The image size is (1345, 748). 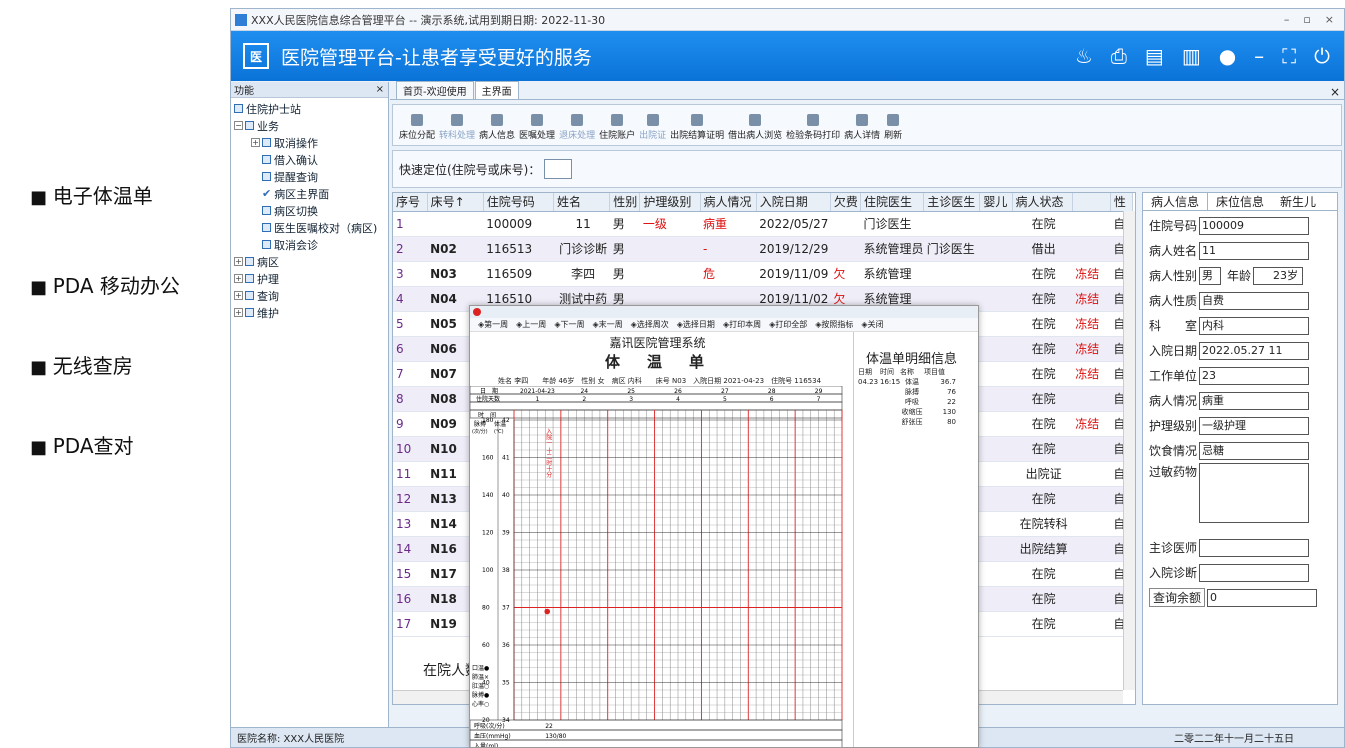 I want to click on close-button: ×, so click(x=1329, y=19).